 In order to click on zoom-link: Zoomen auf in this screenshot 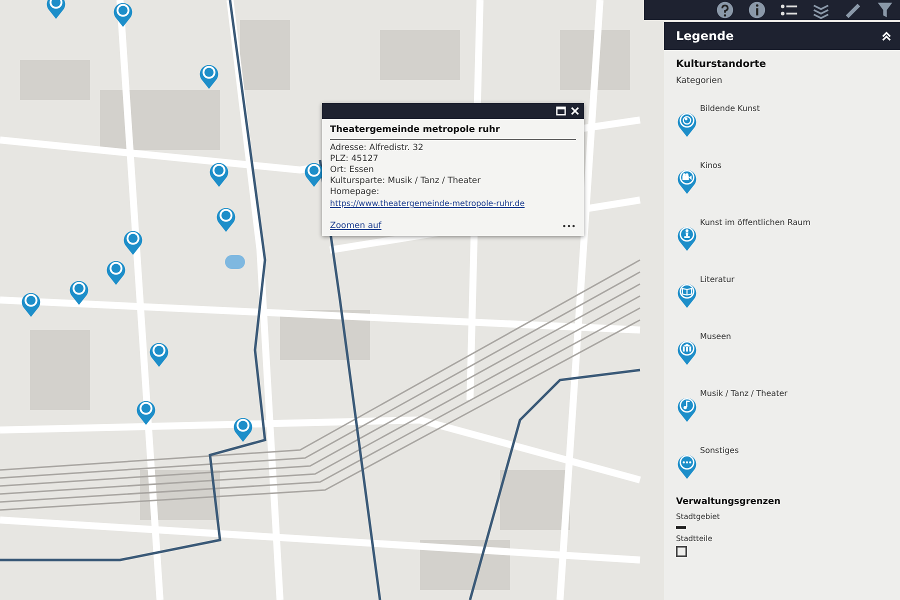, I will do `click(356, 226)`.